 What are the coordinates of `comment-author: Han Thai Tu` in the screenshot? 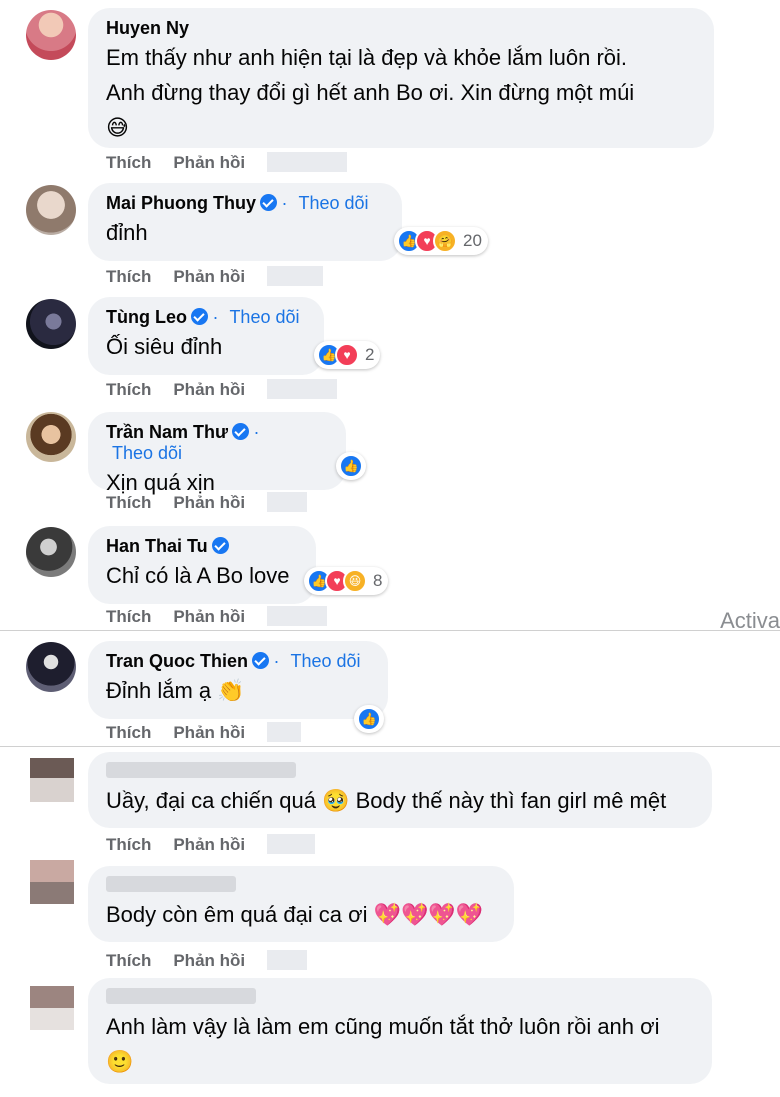 It's located at (167, 546).